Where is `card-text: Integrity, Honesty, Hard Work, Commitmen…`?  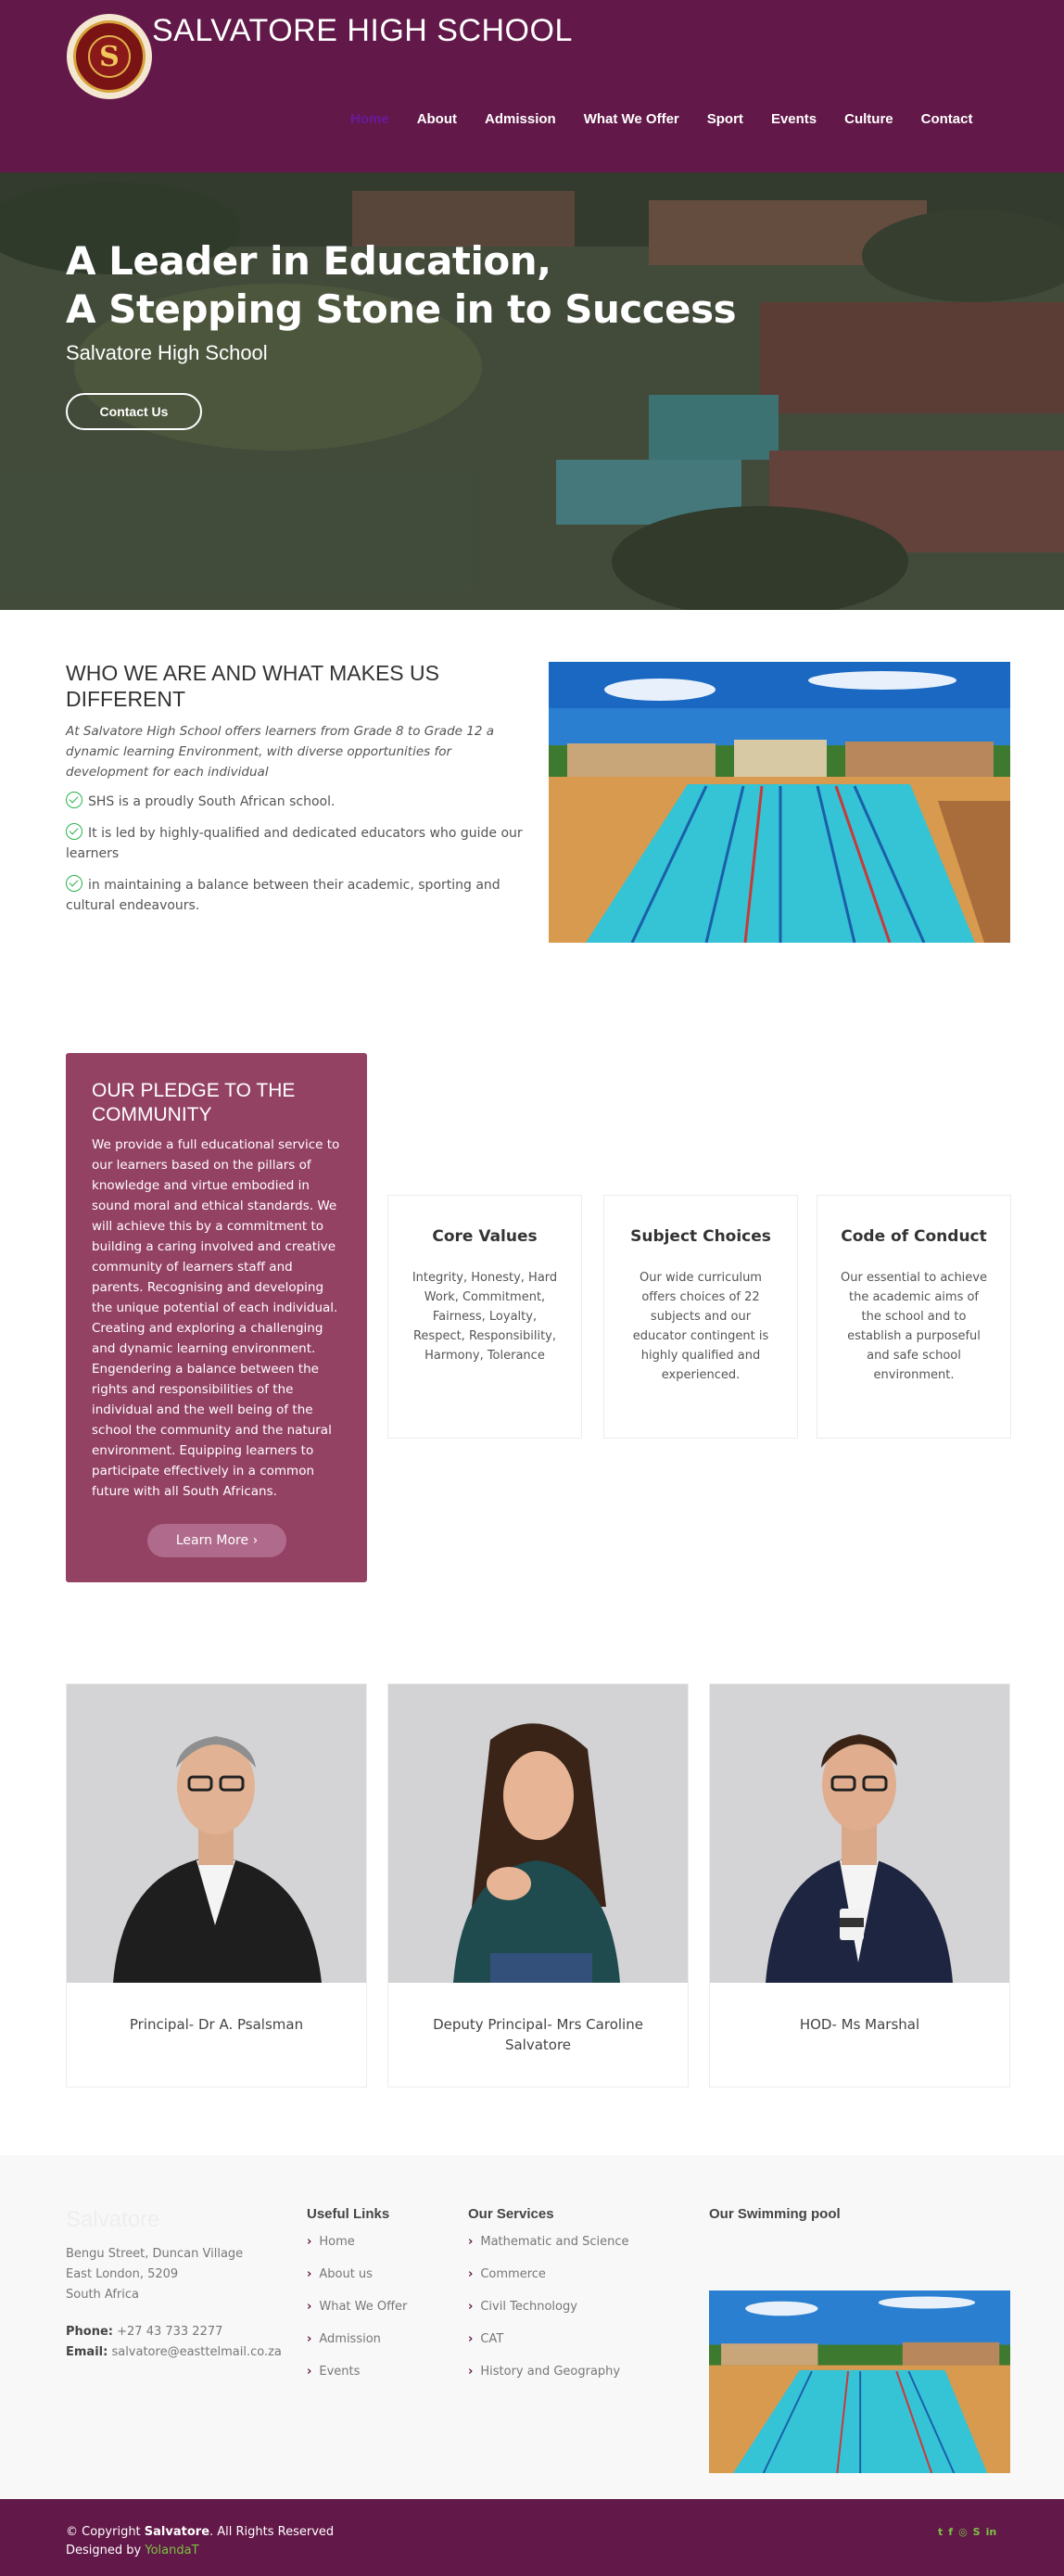 card-text: Integrity, Honesty, Hard Work, Commitmen… is located at coordinates (485, 1317).